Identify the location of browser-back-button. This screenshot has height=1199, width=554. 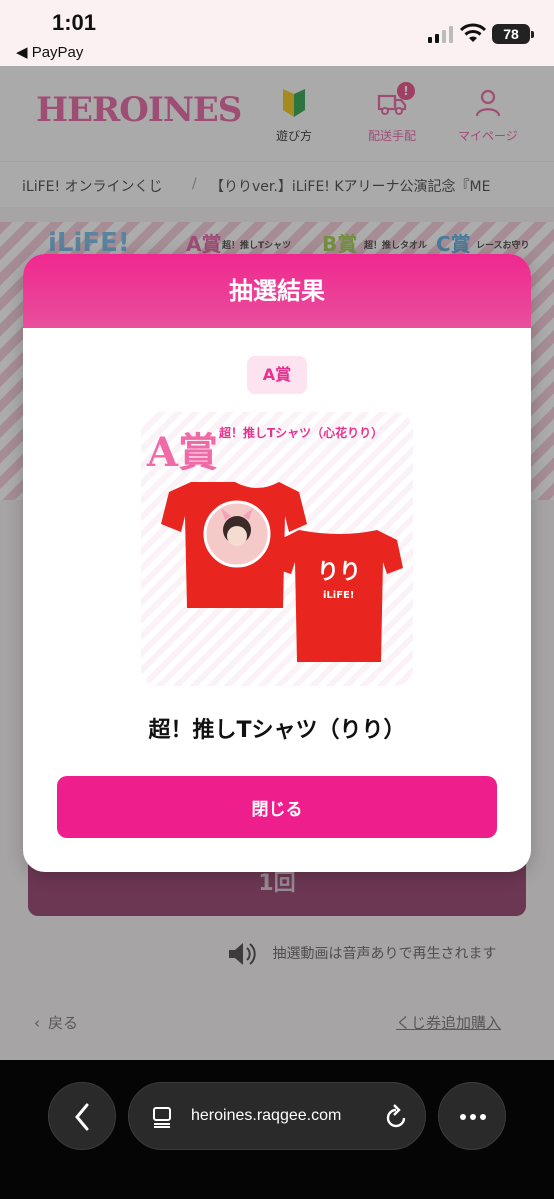
(82, 1116).